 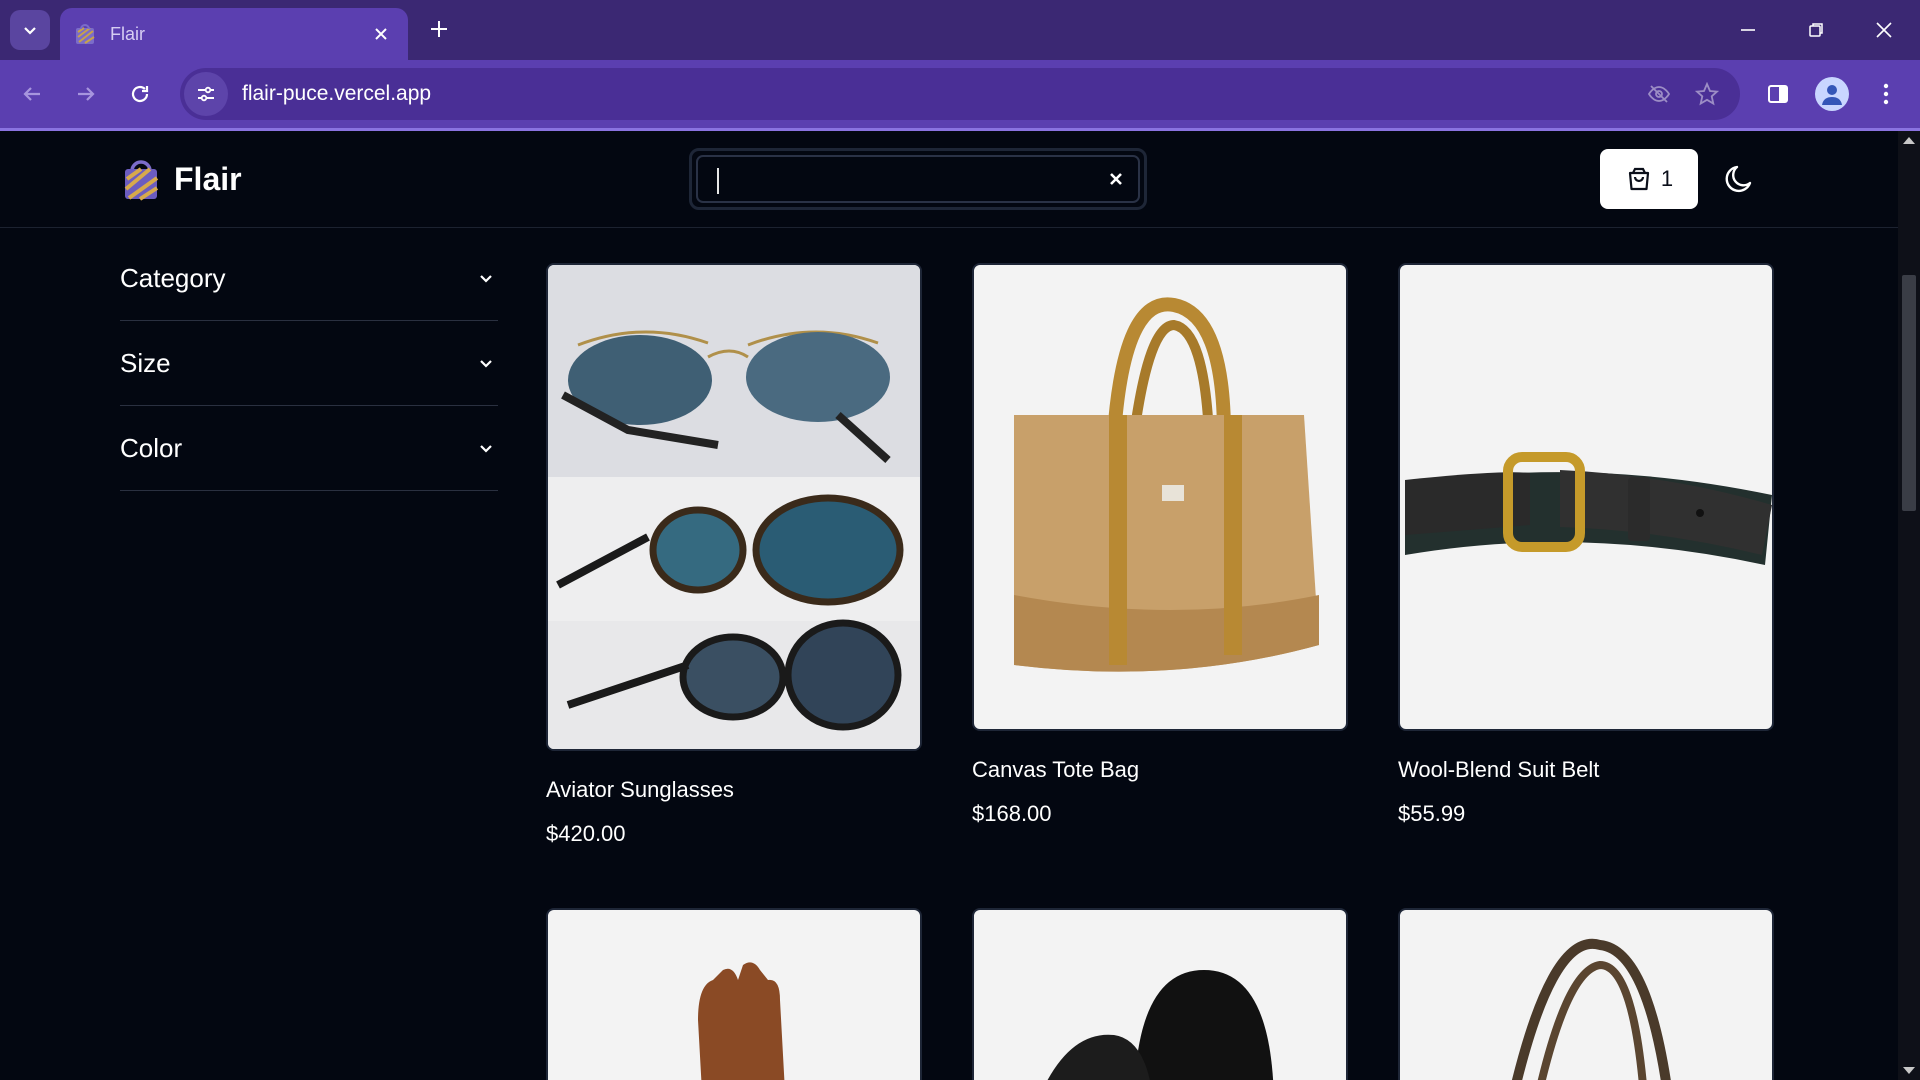 I want to click on brand-name: Flair, so click(x=208, y=178).